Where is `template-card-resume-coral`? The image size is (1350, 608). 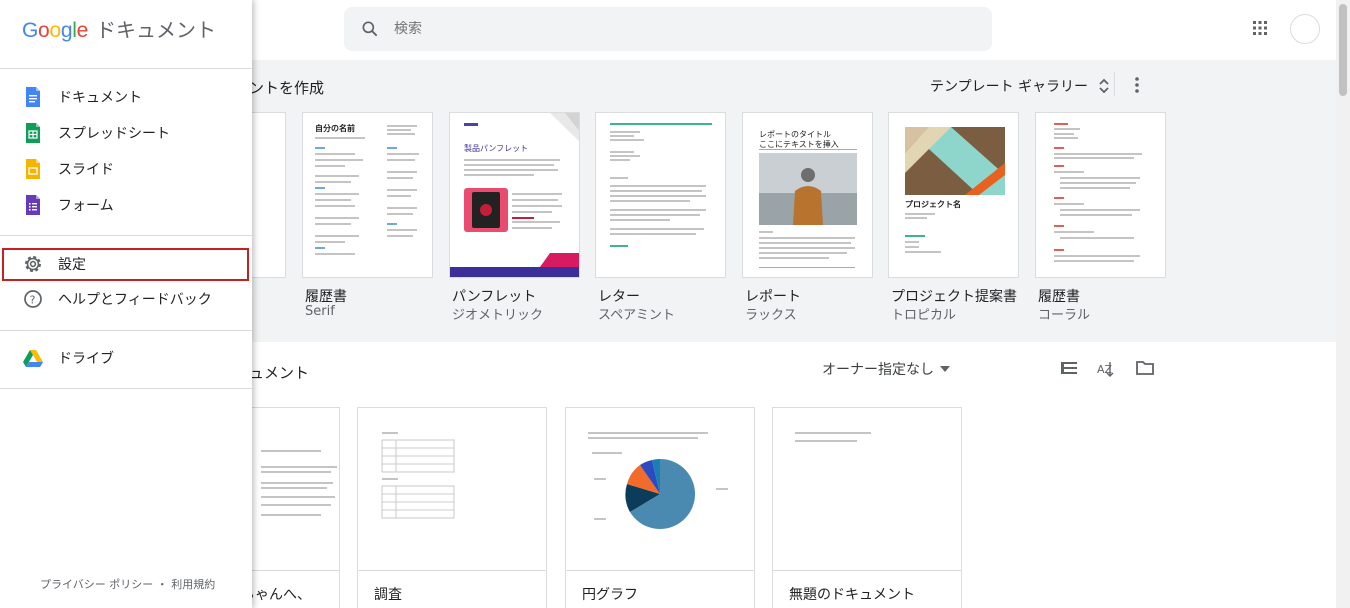
template-card-resume-coral is located at coordinates (1100, 195).